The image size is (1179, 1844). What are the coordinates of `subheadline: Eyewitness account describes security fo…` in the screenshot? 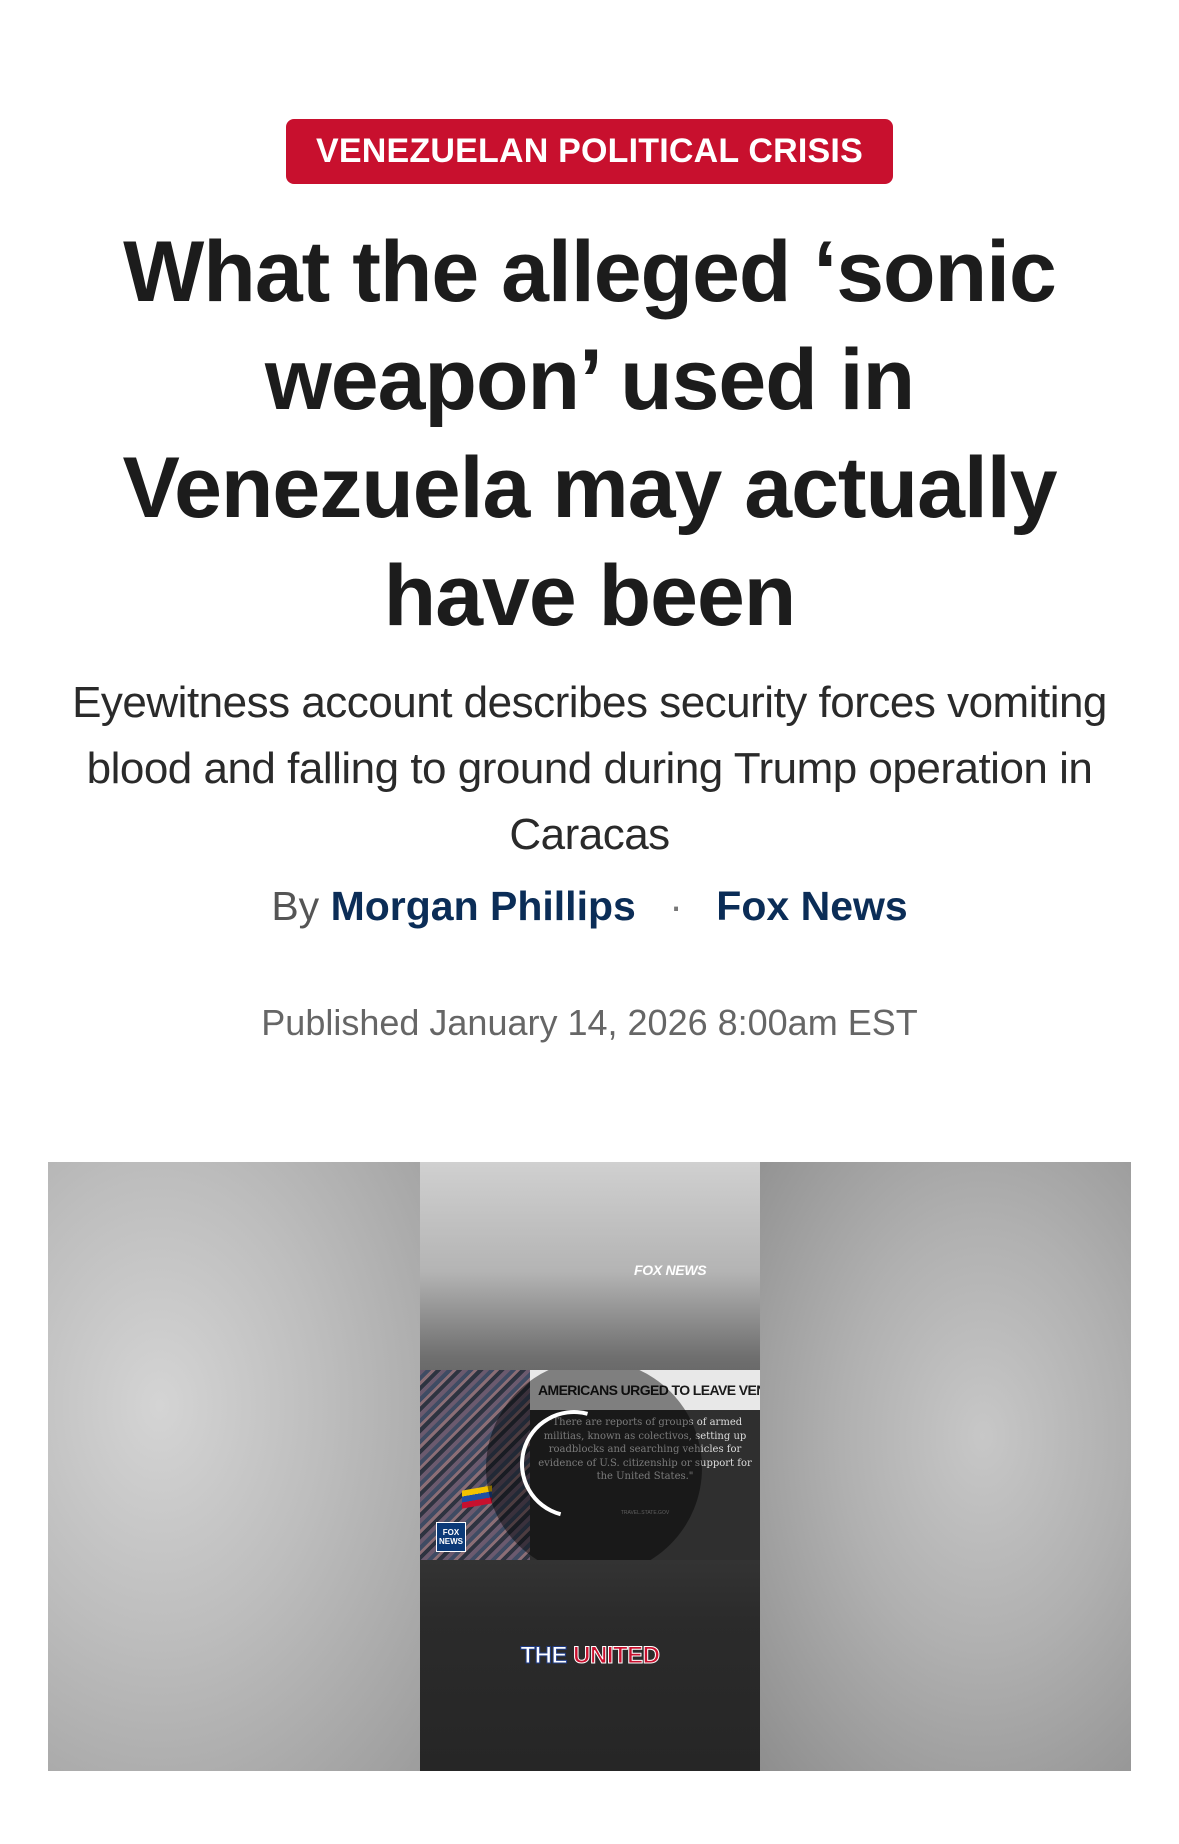 It's located at (589, 768).